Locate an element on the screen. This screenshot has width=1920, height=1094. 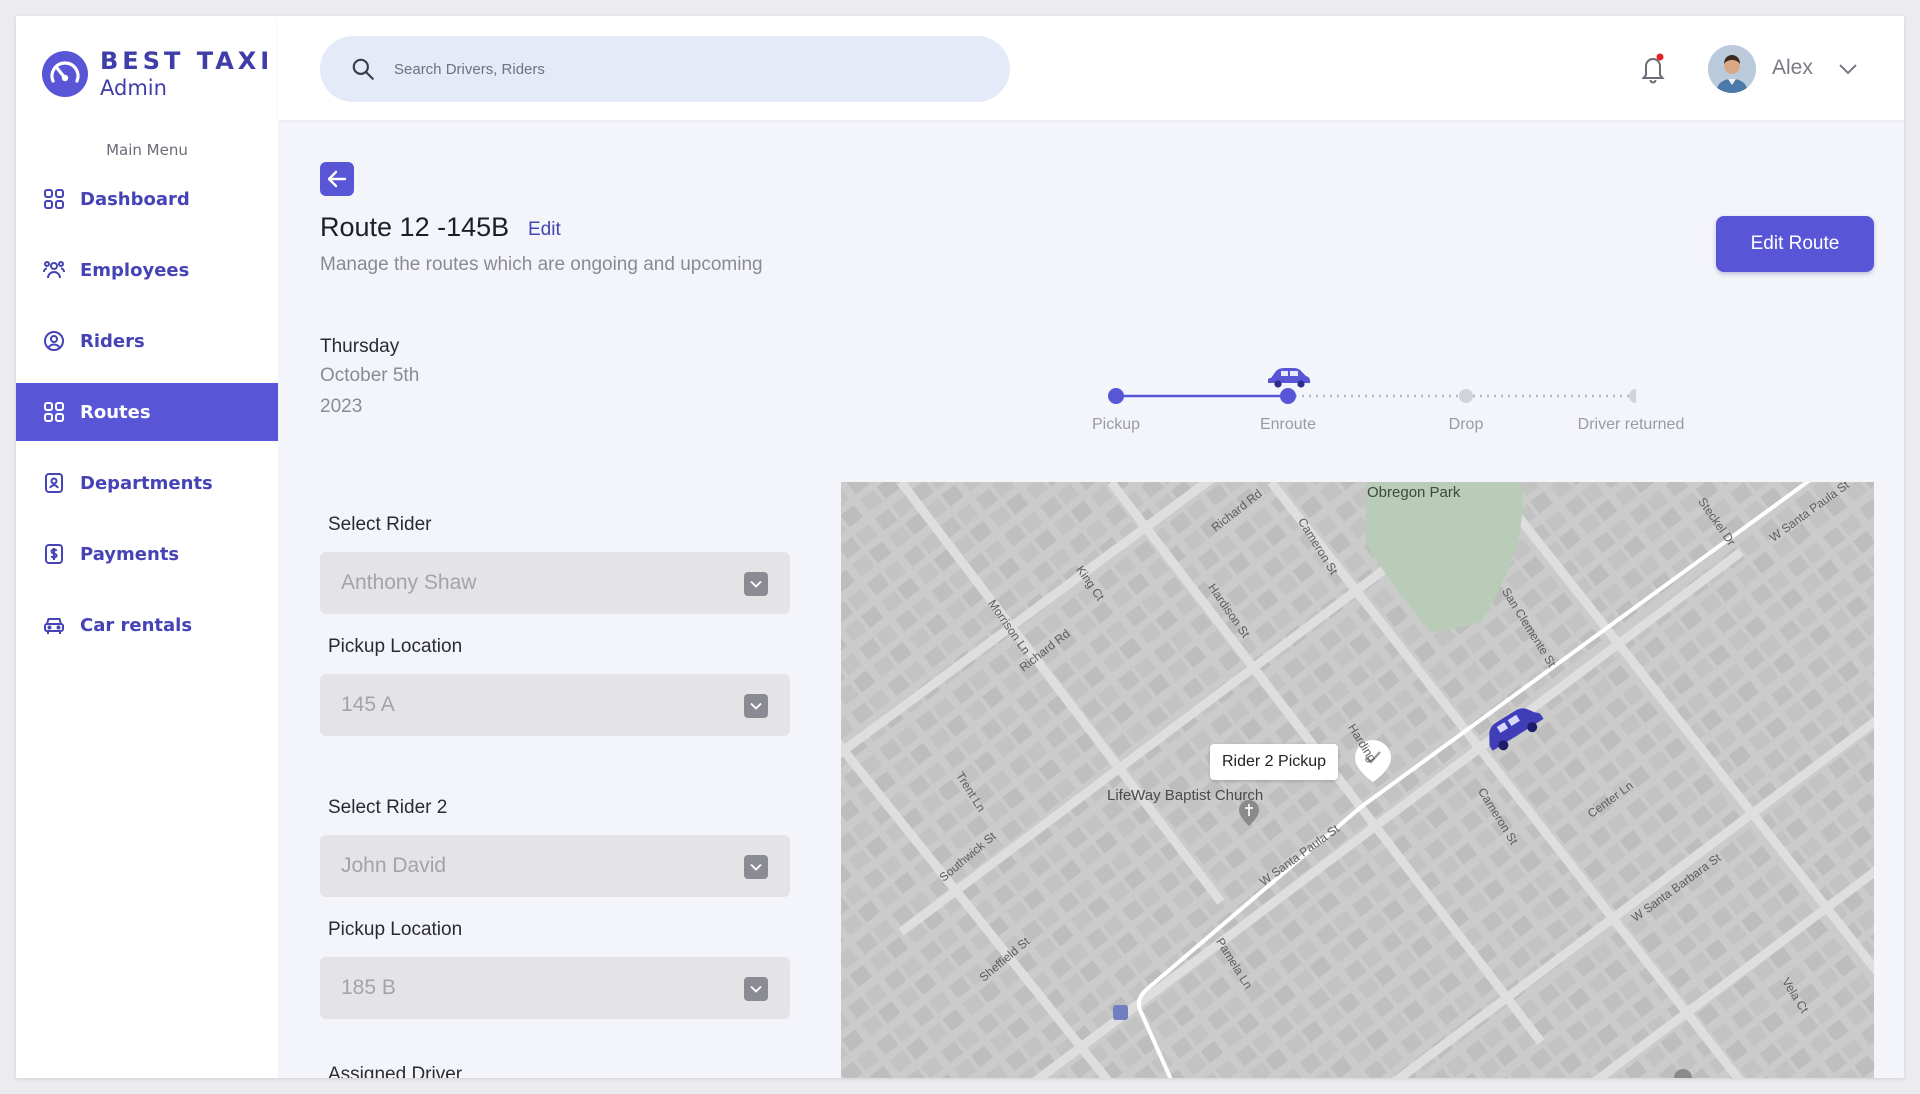
sidebar-item-employees: Employees is located at coordinates (147, 270).